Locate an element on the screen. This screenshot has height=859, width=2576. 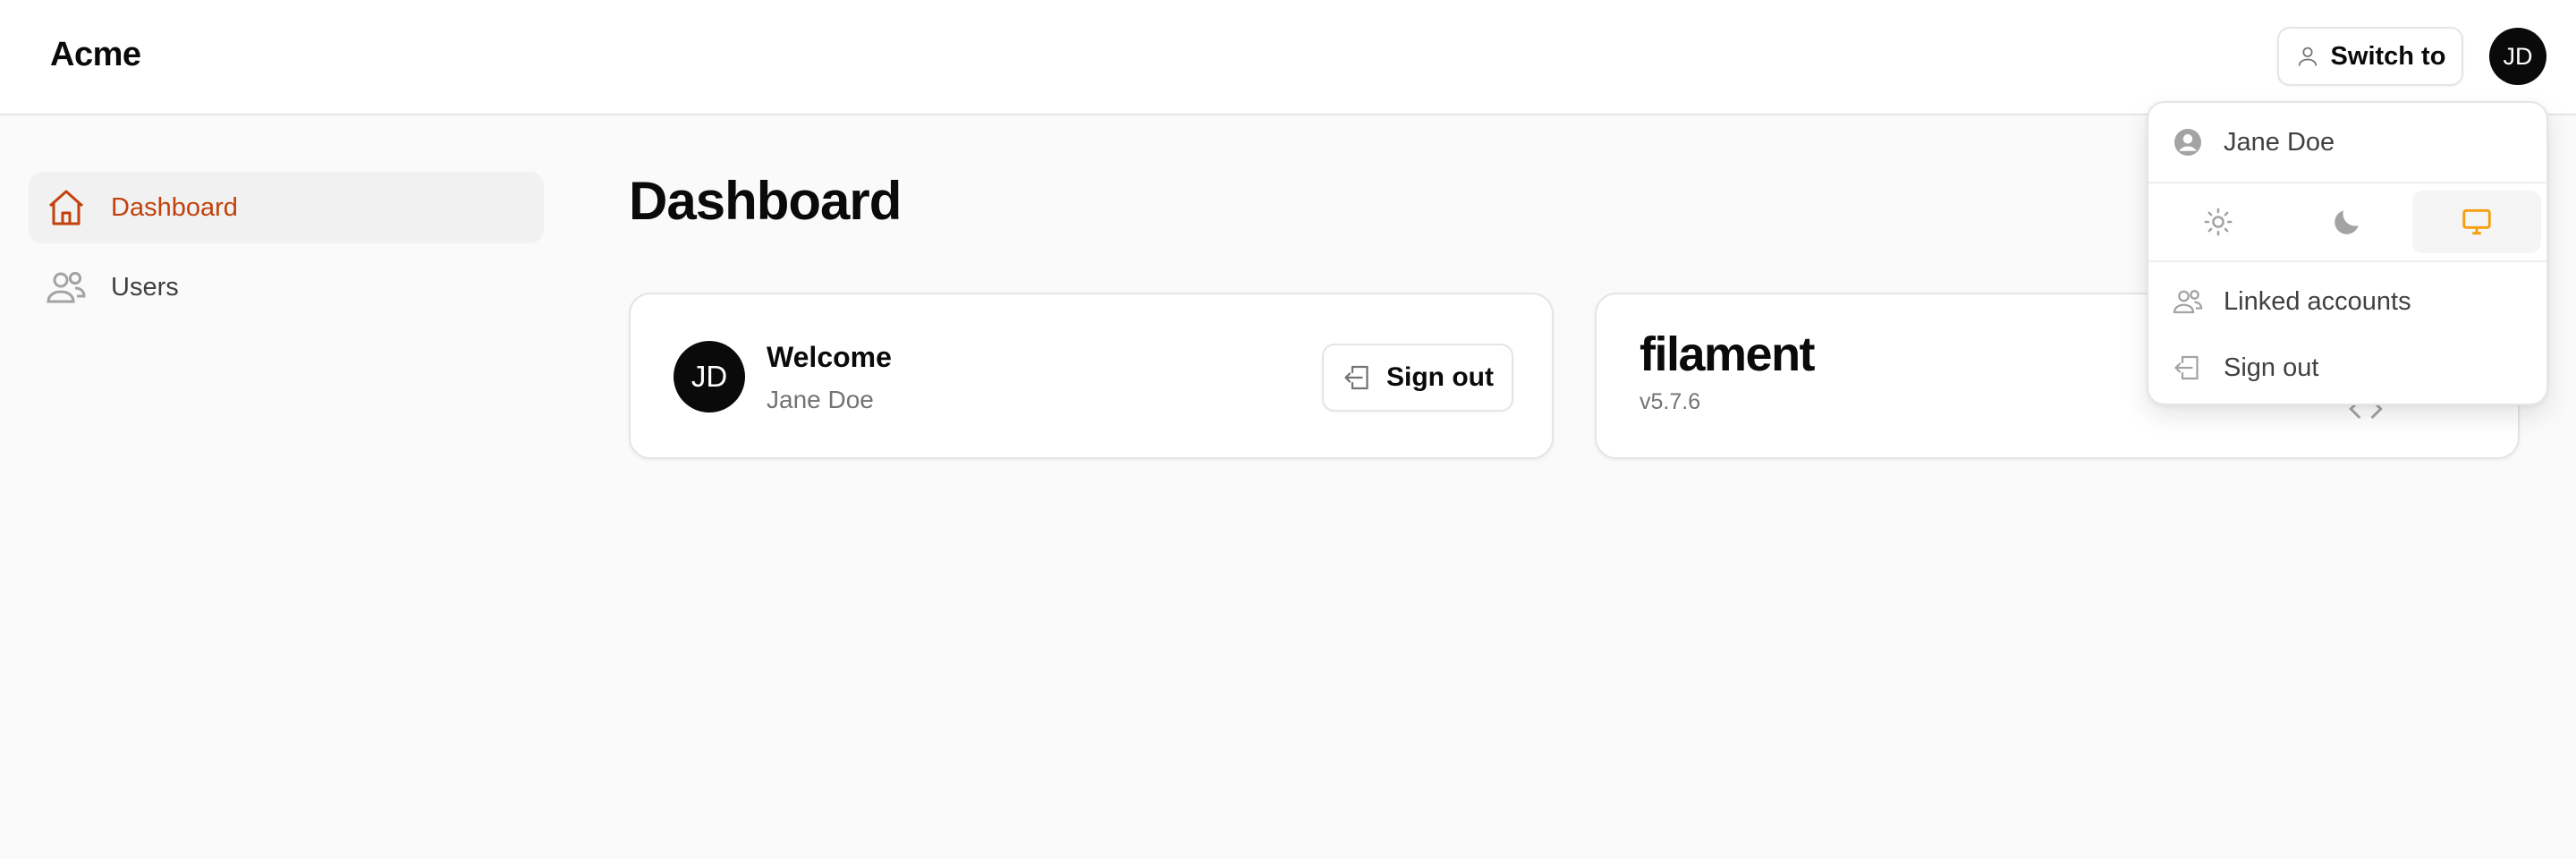
page-title: Dashboard is located at coordinates (765, 201).